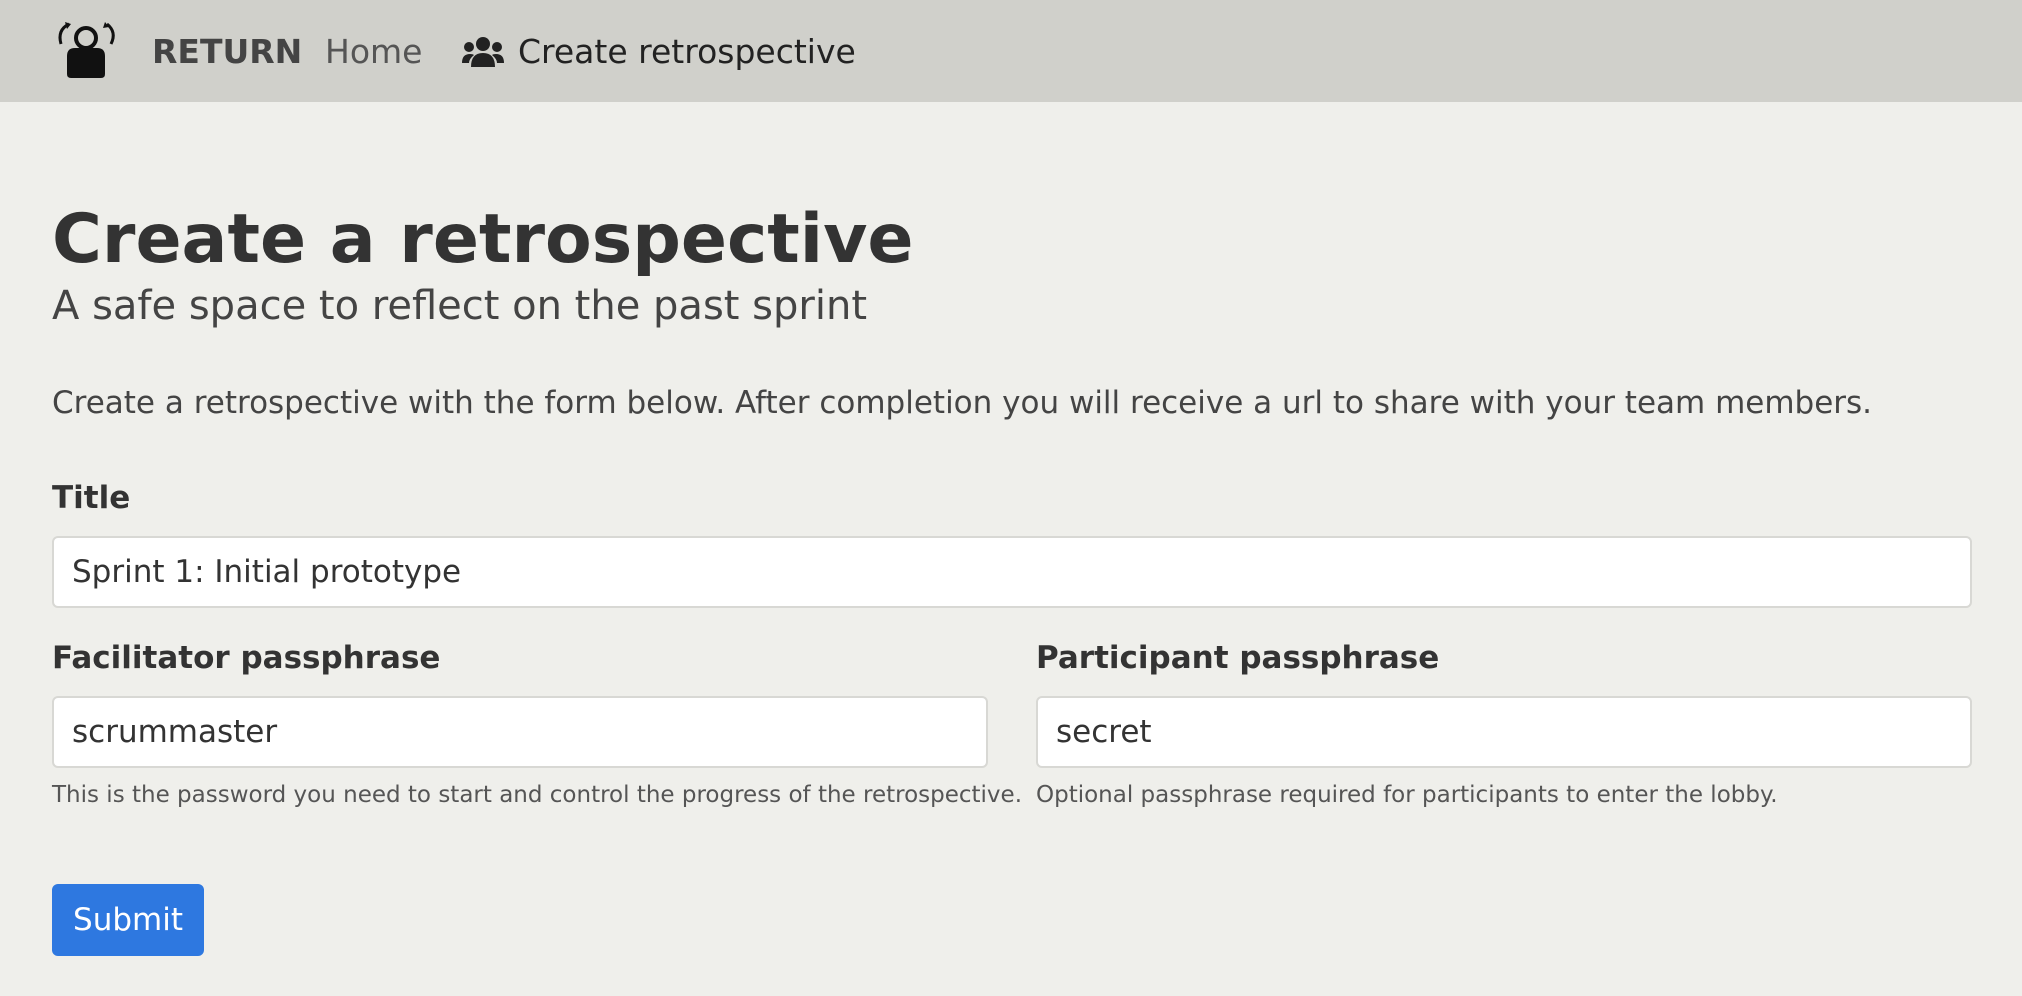 This screenshot has width=2022, height=996. What do you see at coordinates (128, 920) in the screenshot?
I see `submit-button: Submit` at bounding box center [128, 920].